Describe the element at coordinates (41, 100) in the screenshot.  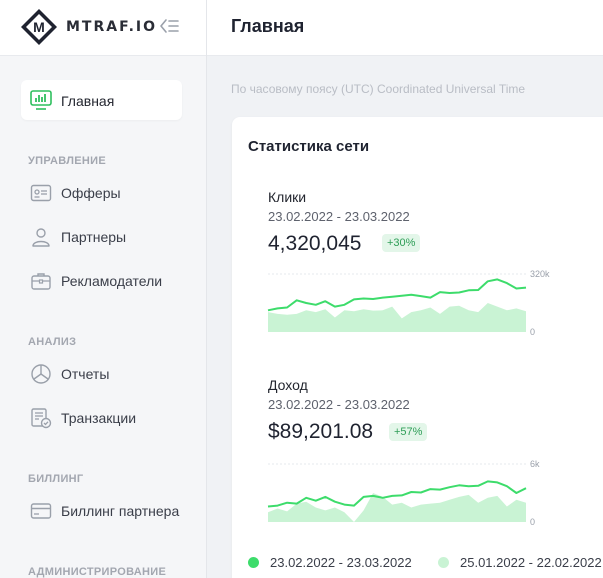
I see `monitor-chart-icon` at that location.